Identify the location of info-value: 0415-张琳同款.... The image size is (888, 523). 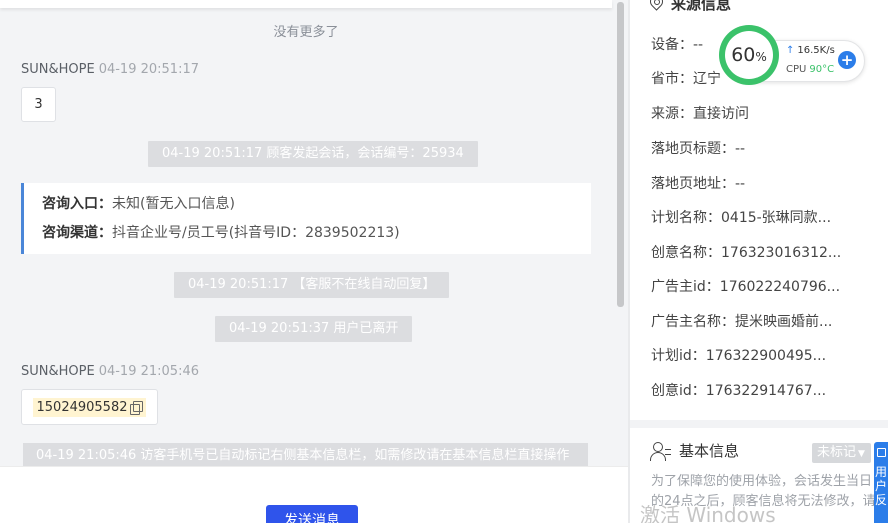
(776, 218).